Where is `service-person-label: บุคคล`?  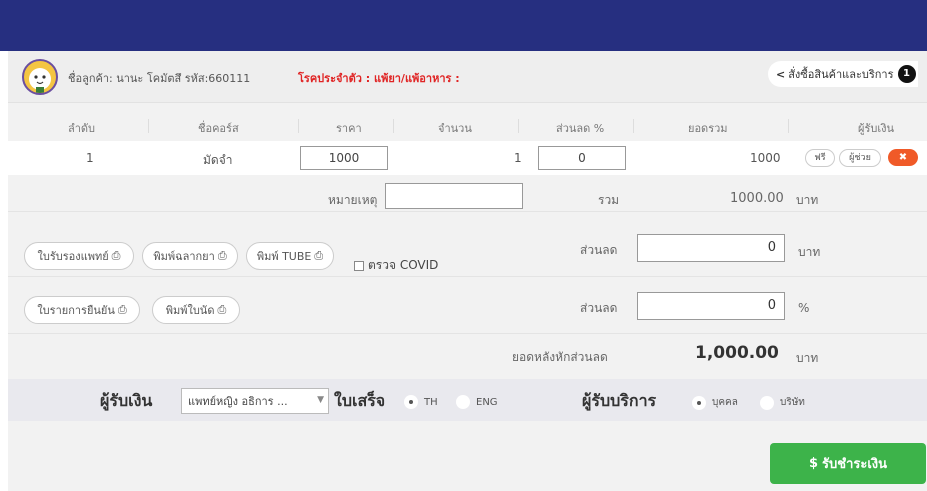 service-person-label: บุคคล is located at coordinates (725, 402).